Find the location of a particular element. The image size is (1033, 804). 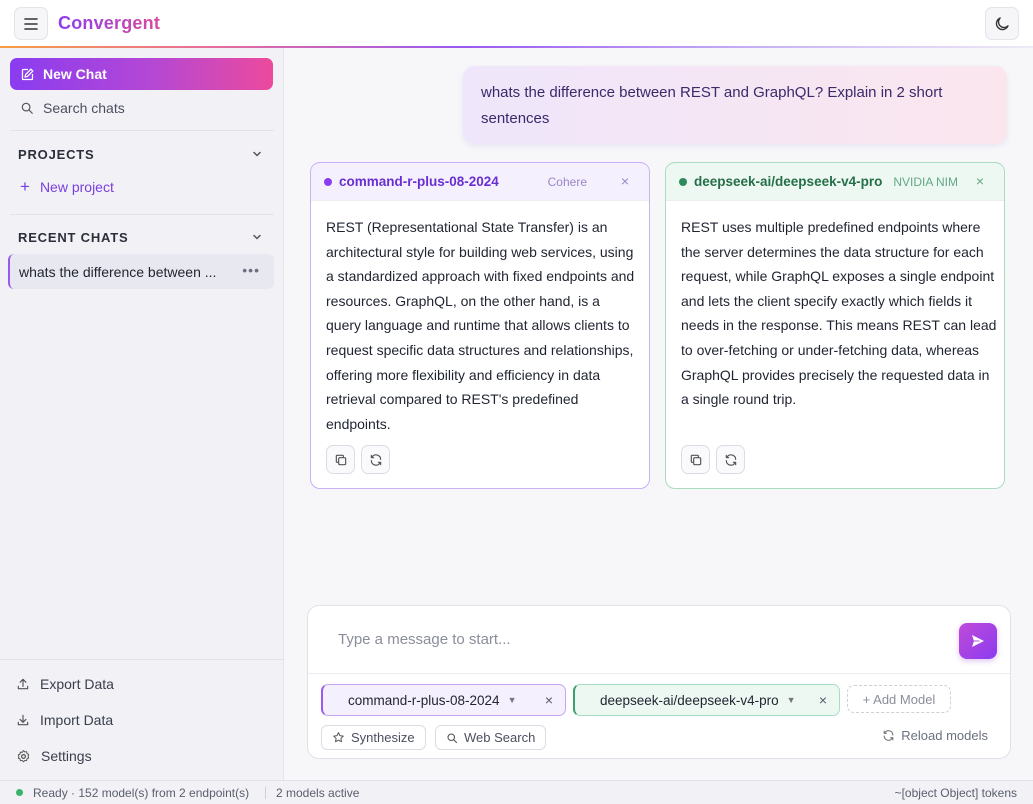

response-card-header: command-r-plus-08-2024 Cohere × is located at coordinates (480, 182).